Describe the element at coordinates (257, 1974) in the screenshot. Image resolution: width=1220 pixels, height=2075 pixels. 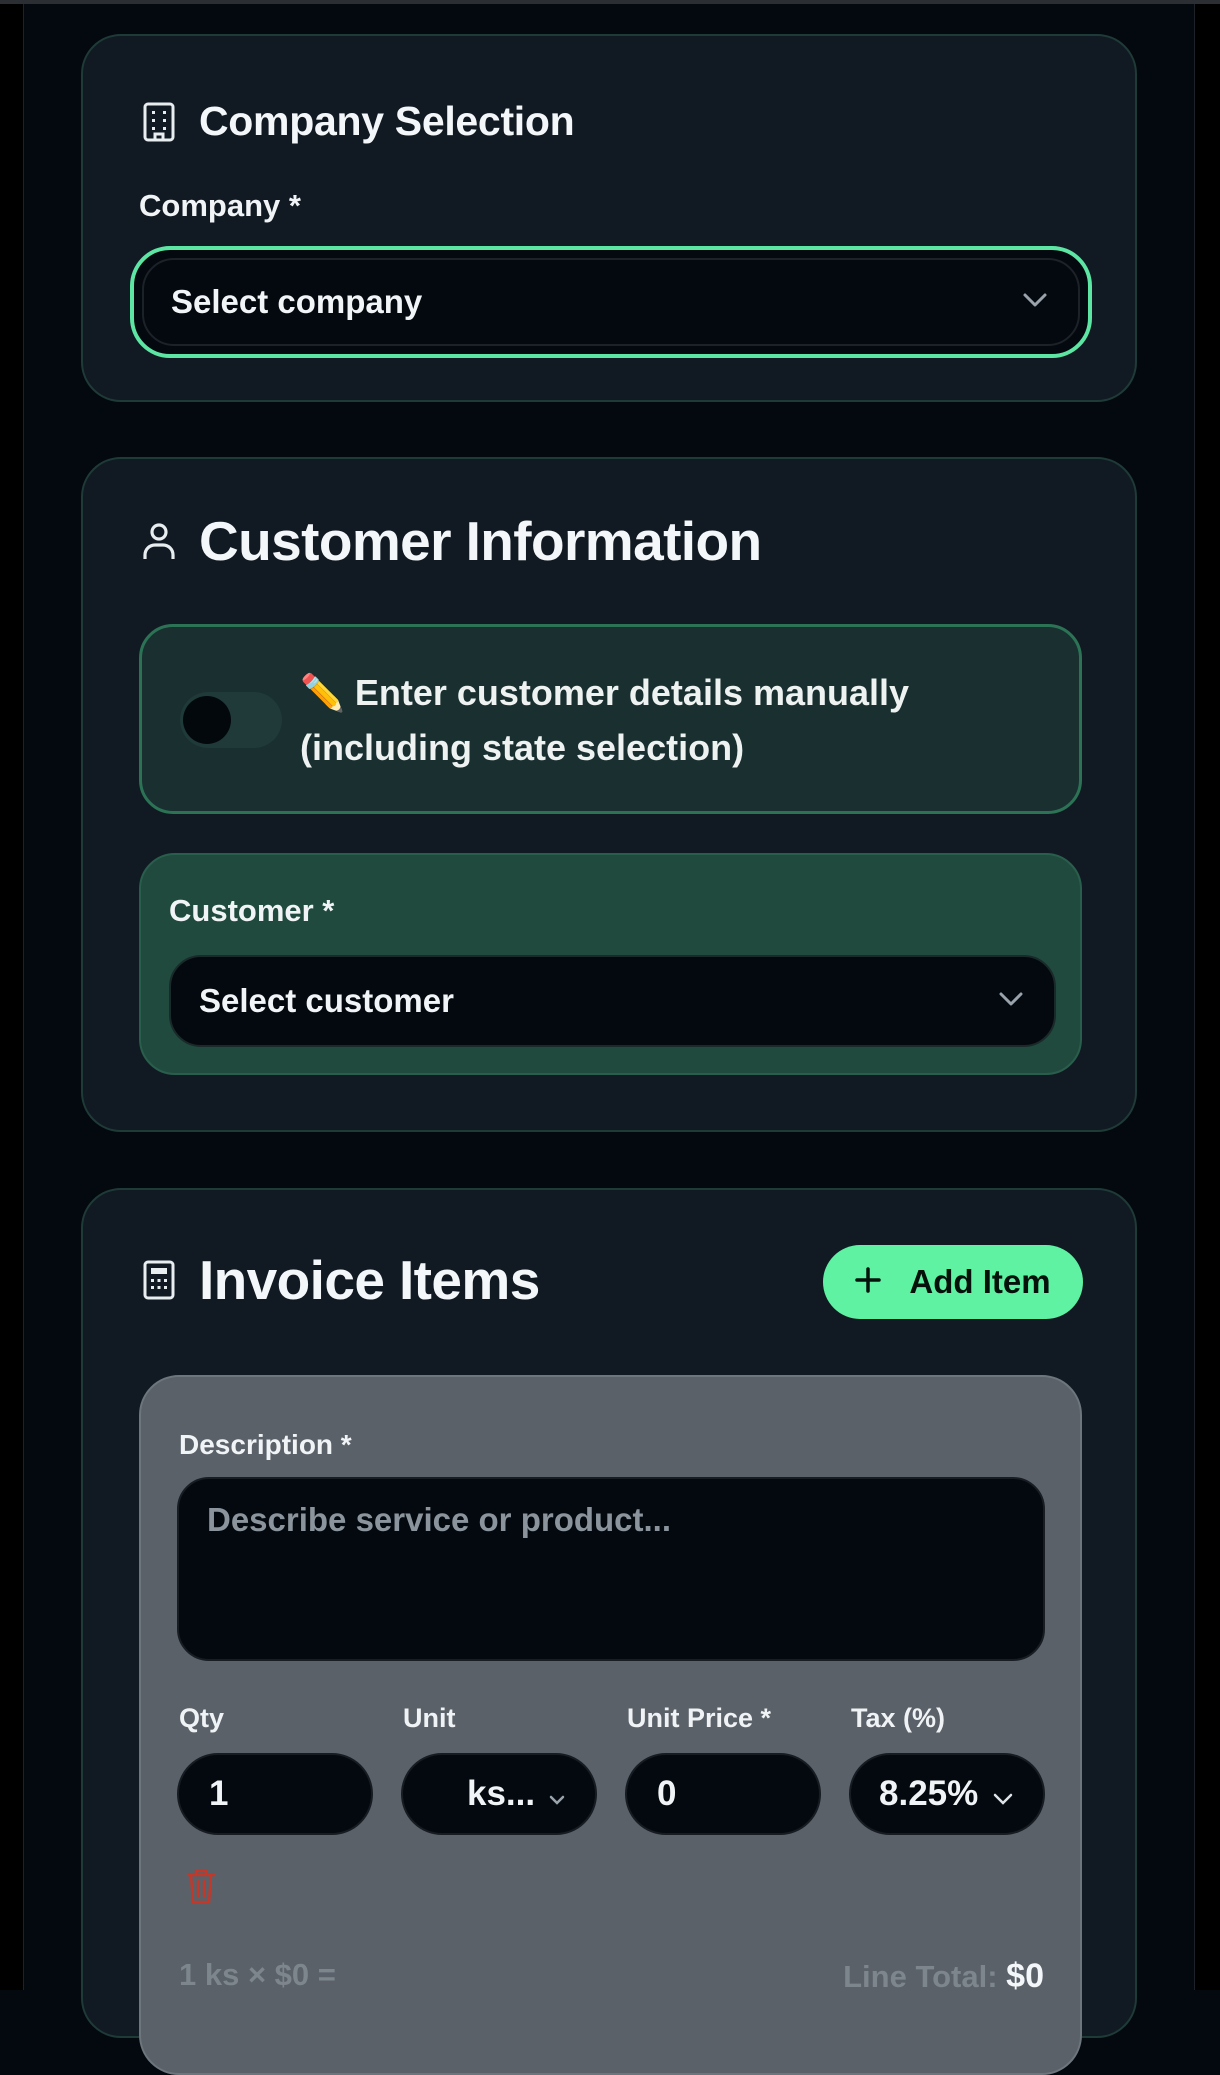
I see `line-calculation: 1 ks × $0 =` at that location.